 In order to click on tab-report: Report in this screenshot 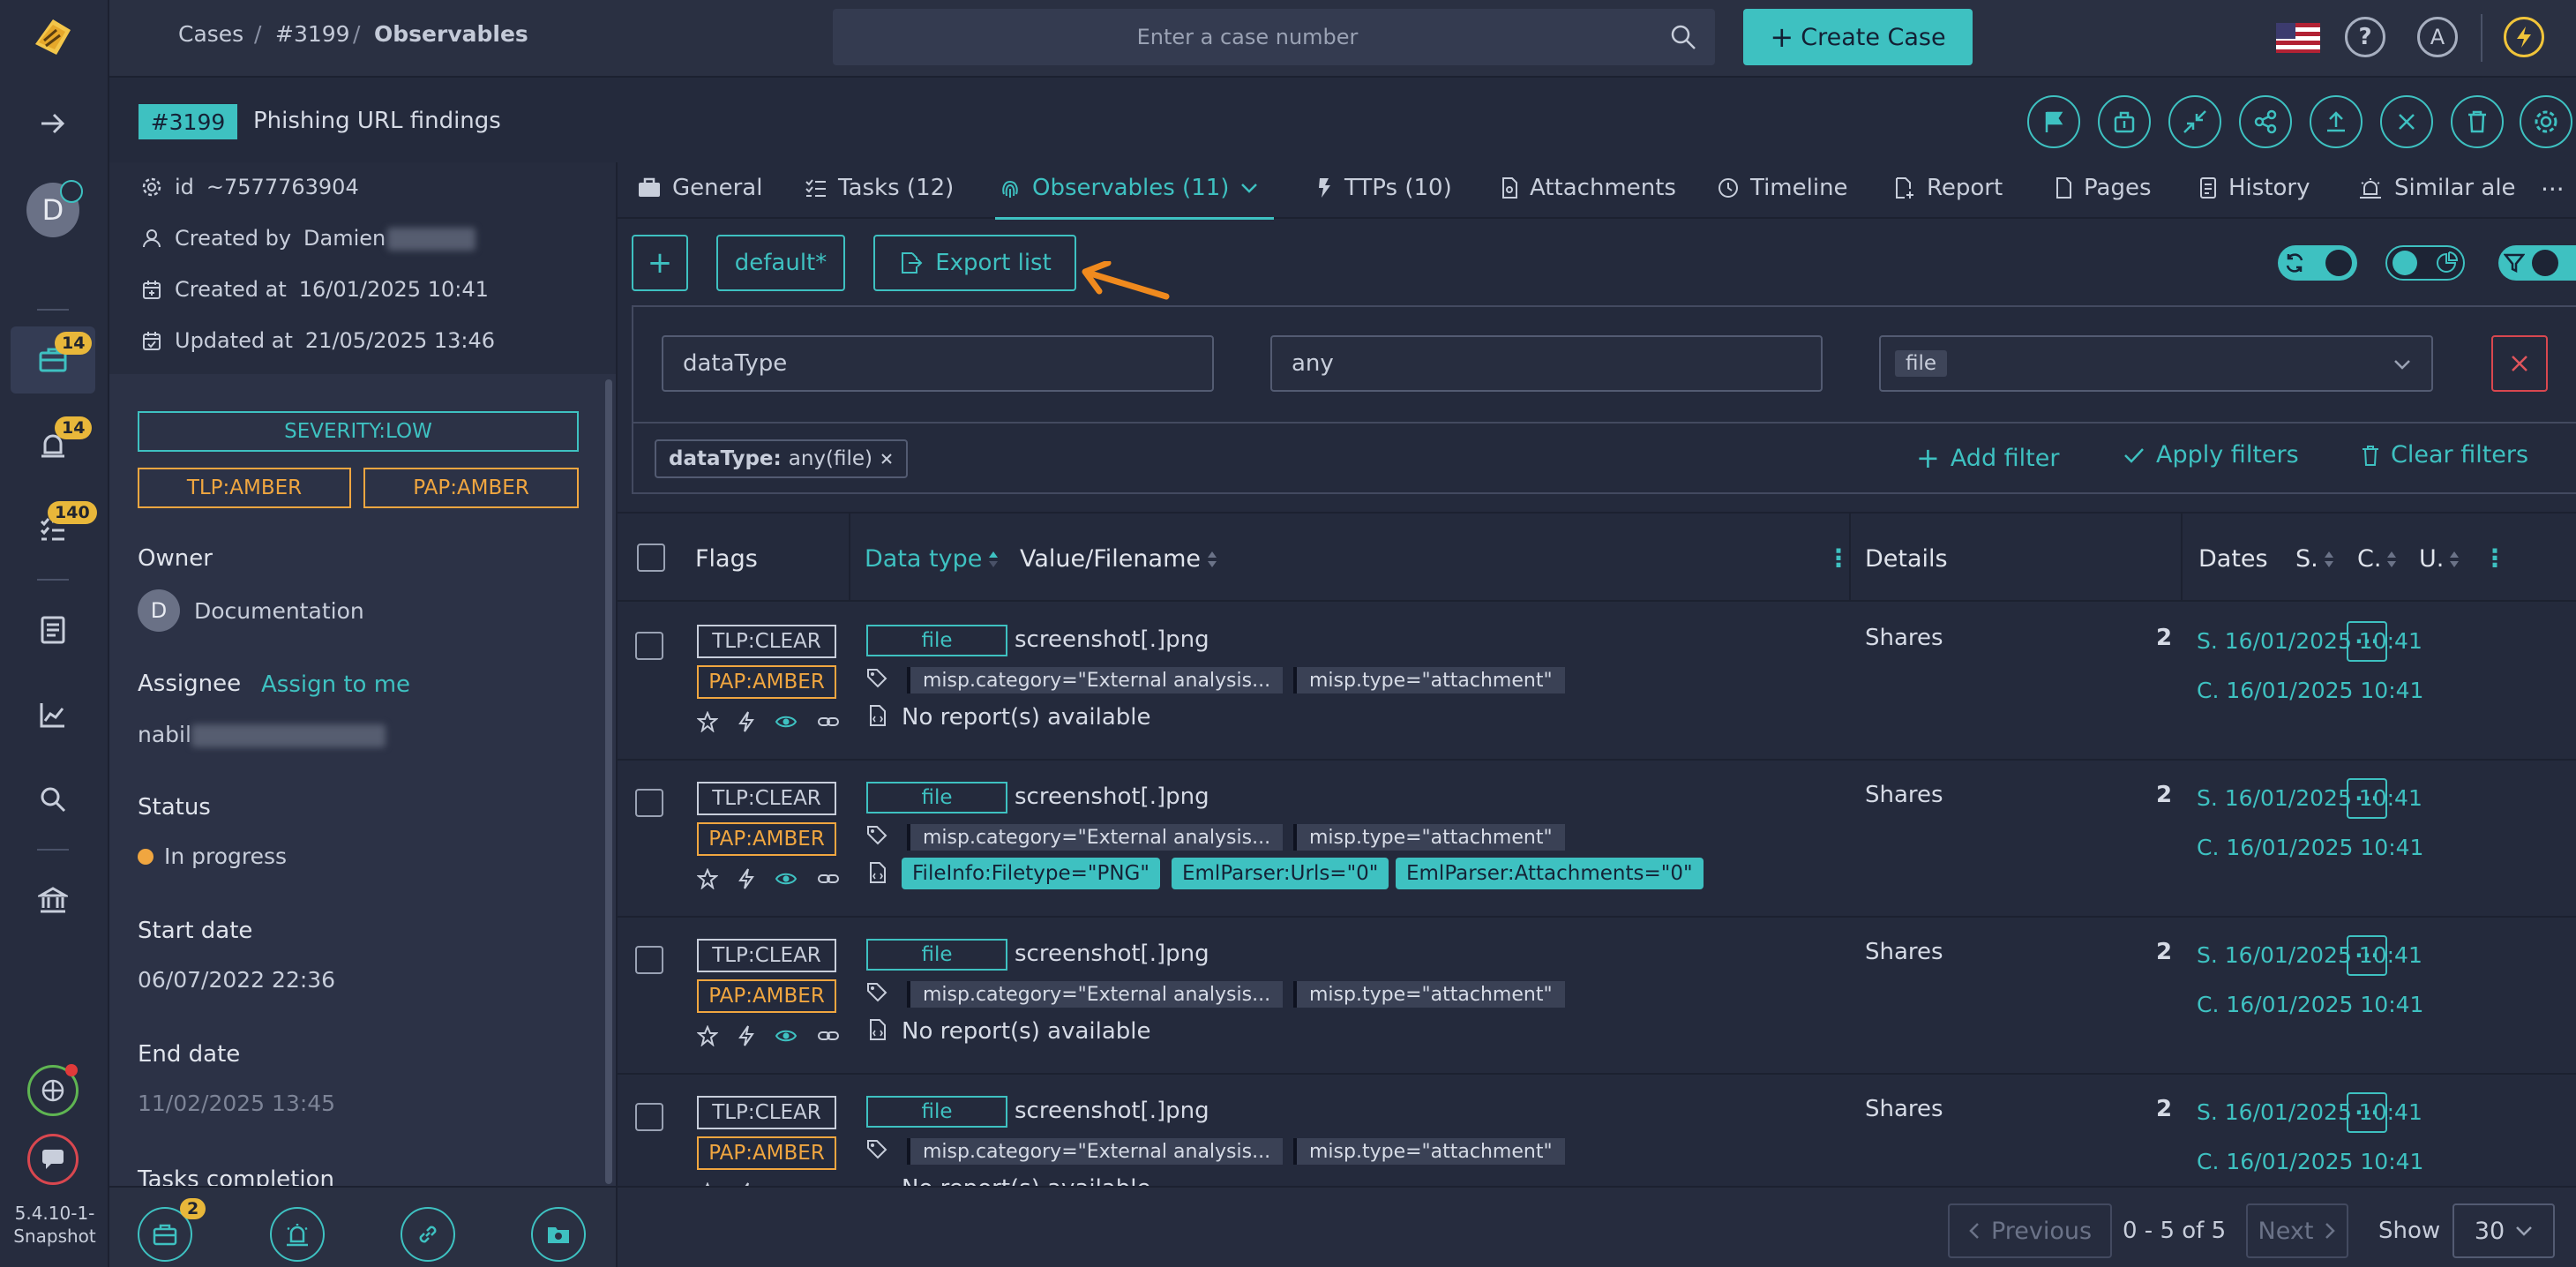, I will do `click(1948, 188)`.